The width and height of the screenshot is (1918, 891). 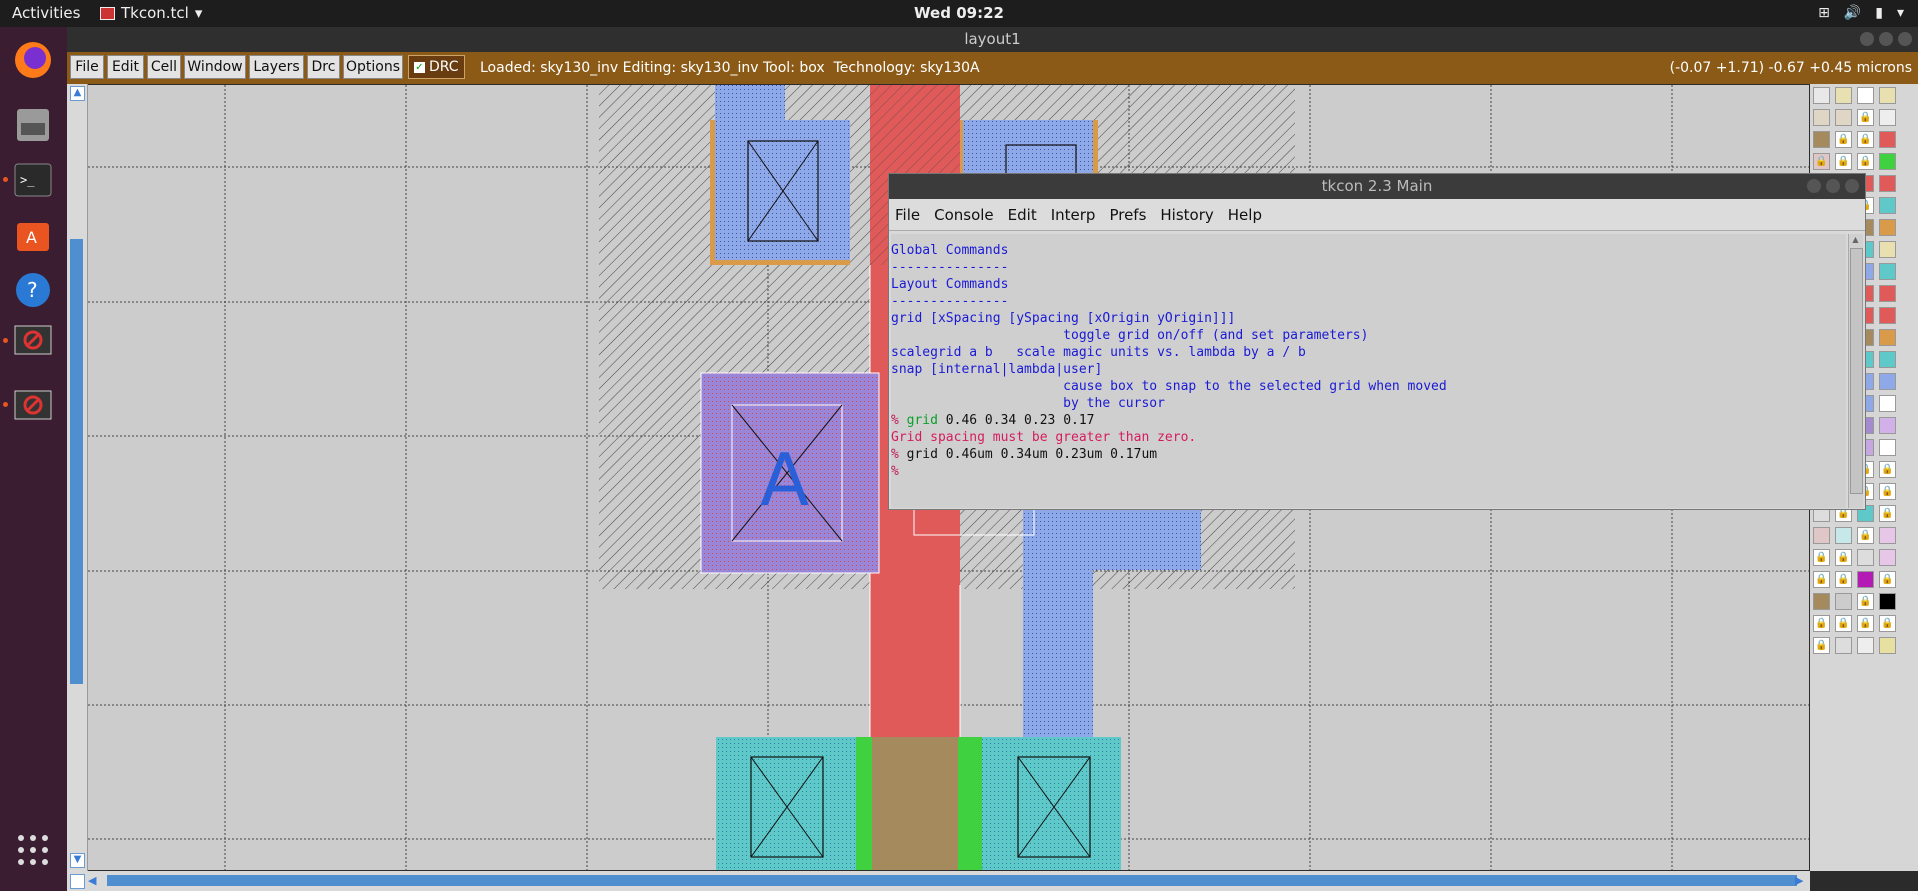 What do you see at coordinates (164, 67) in the screenshot?
I see `menu-cell: Cell` at bounding box center [164, 67].